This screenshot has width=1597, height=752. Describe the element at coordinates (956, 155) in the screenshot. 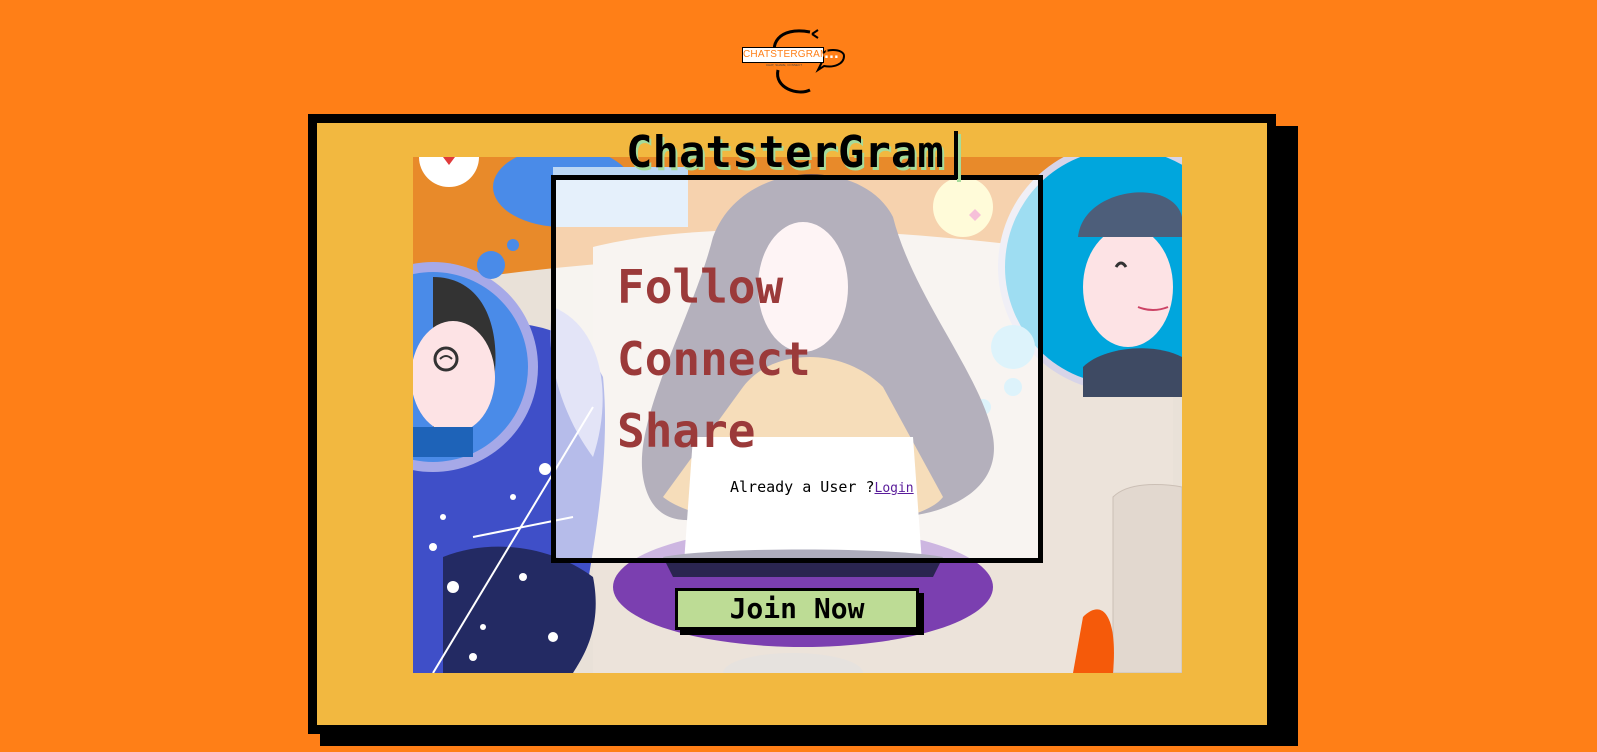

I see `typing-cursor` at that location.